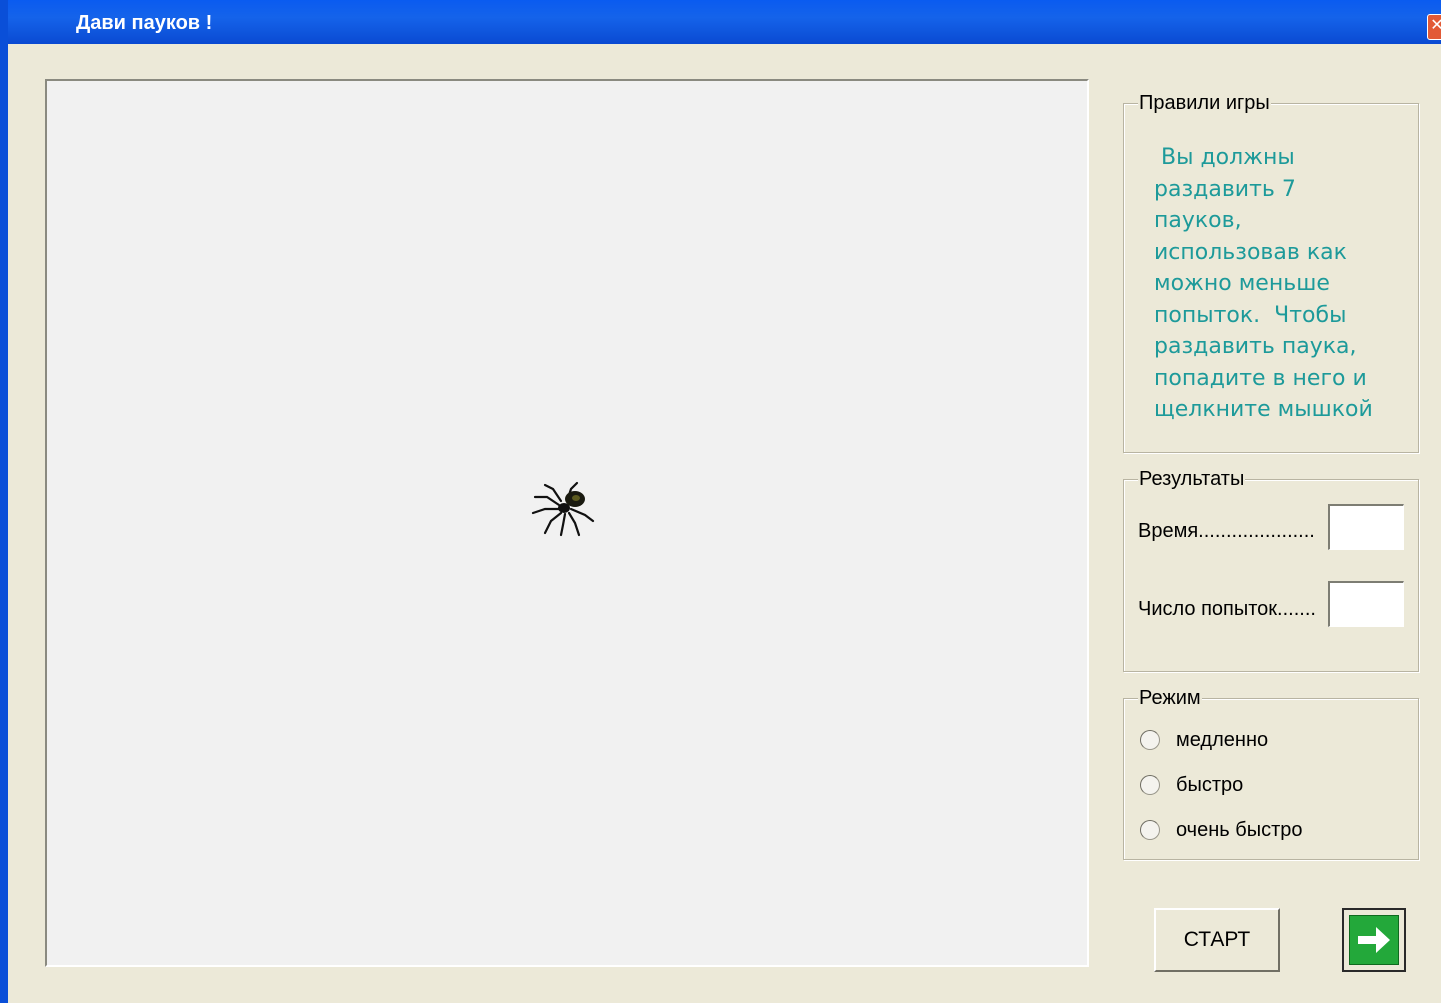 Image resolution: width=1441 pixels, height=1003 pixels. Describe the element at coordinates (1271, 773) in the screenshot. I see `mode-group: Режим медленно быстро очень быстро` at that location.